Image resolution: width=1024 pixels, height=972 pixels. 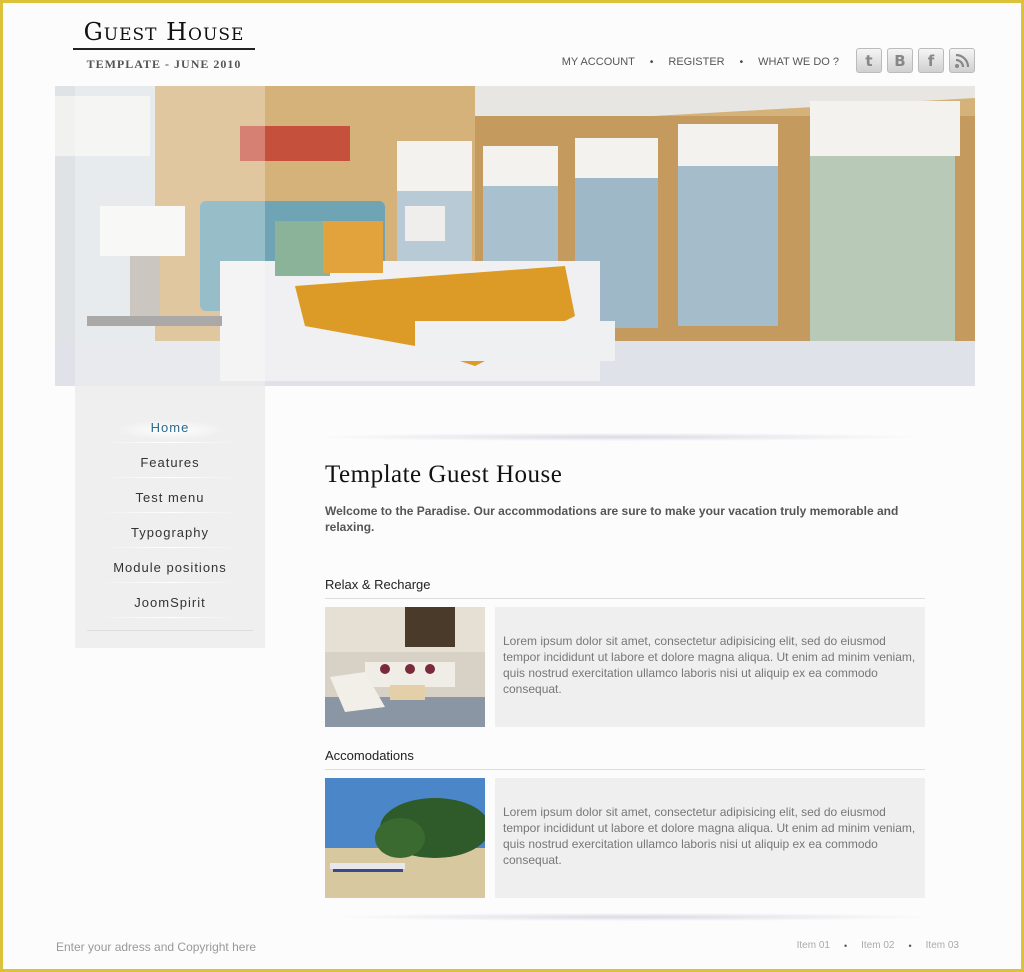 I want to click on sidebar-item-module-positions: Module positions, so click(x=170, y=573).